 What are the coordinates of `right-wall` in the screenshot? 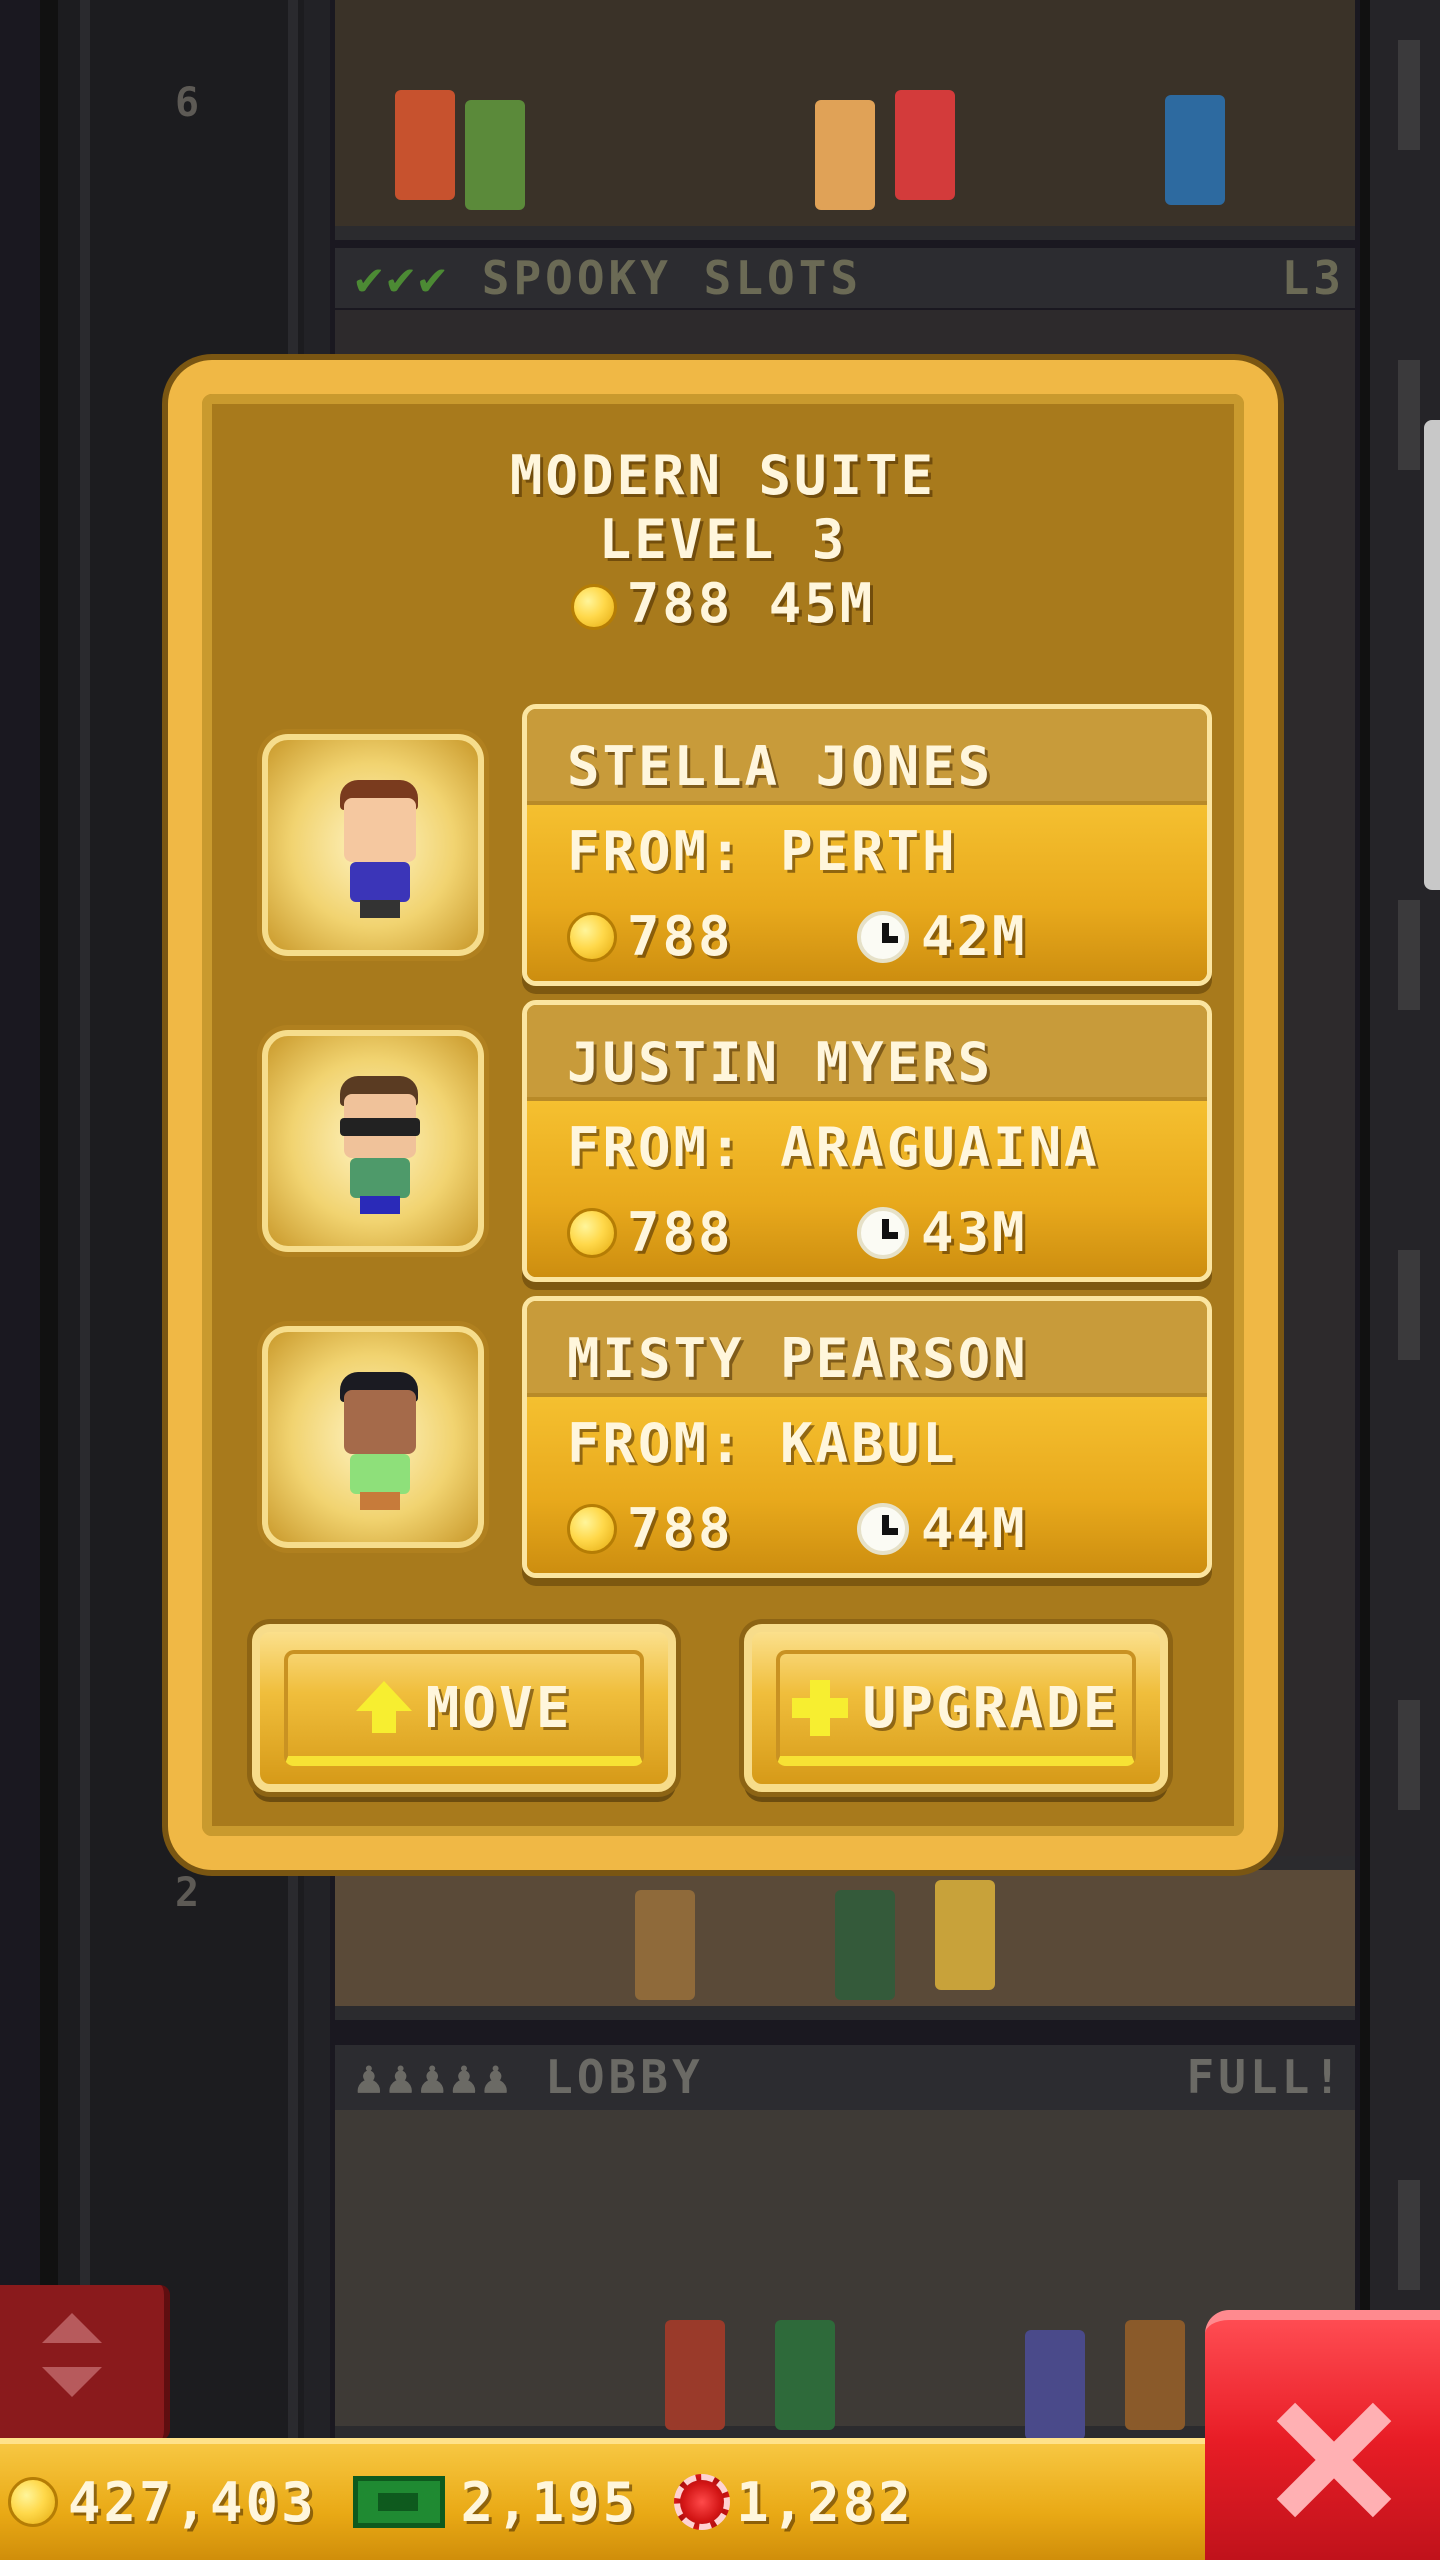 It's located at (1400, 1220).